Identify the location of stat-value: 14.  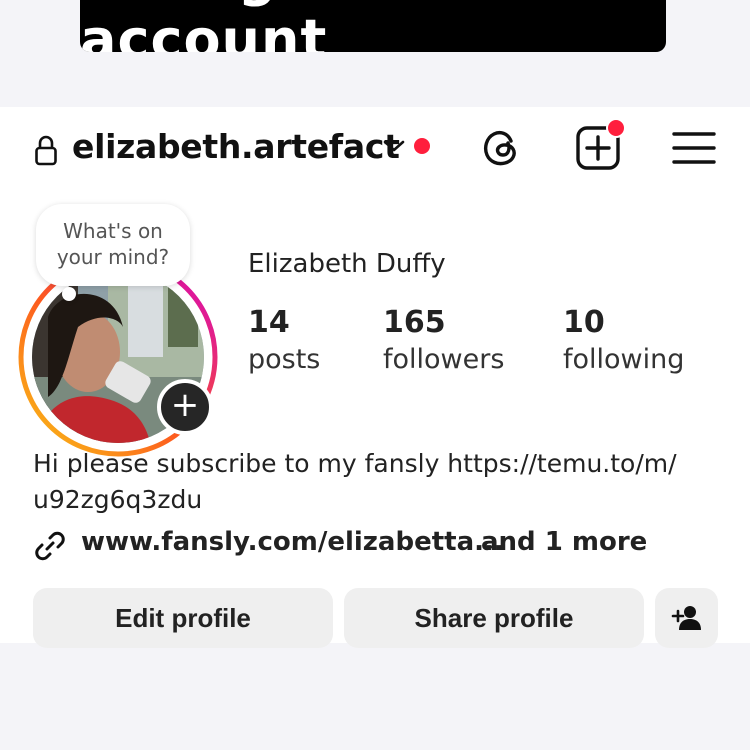
(269, 322).